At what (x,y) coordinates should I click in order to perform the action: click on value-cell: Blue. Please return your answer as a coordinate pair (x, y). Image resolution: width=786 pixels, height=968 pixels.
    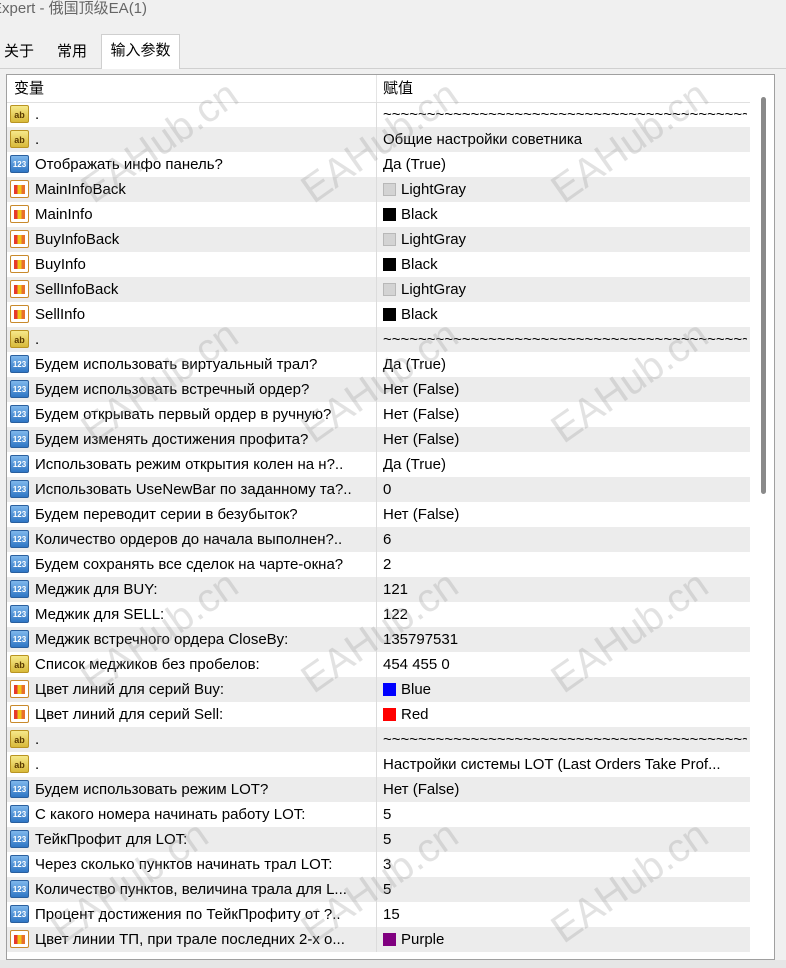
    Looking at the image, I should click on (574, 689).